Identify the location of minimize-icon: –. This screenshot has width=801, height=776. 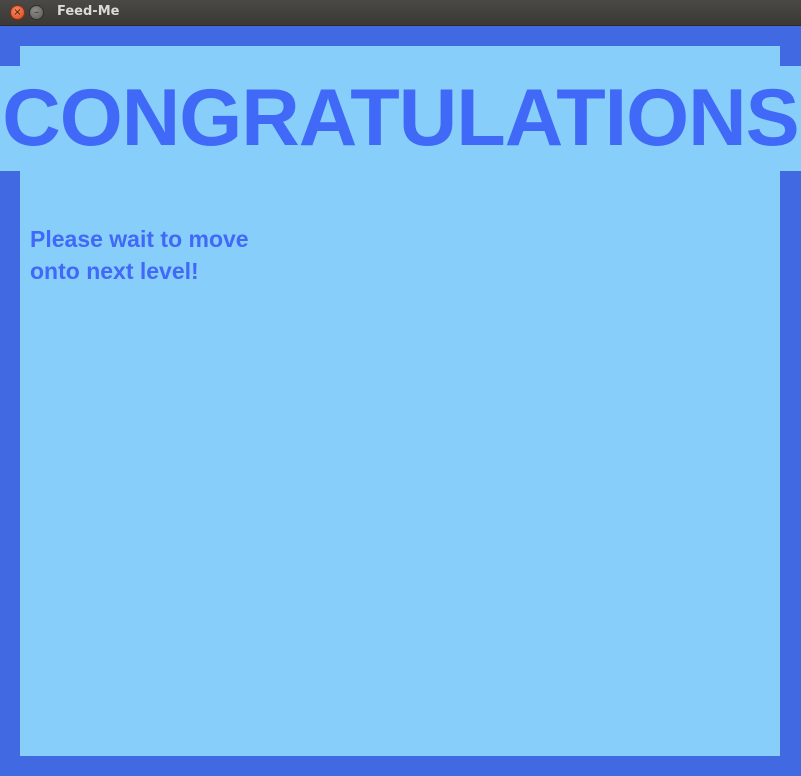
(36, 12).